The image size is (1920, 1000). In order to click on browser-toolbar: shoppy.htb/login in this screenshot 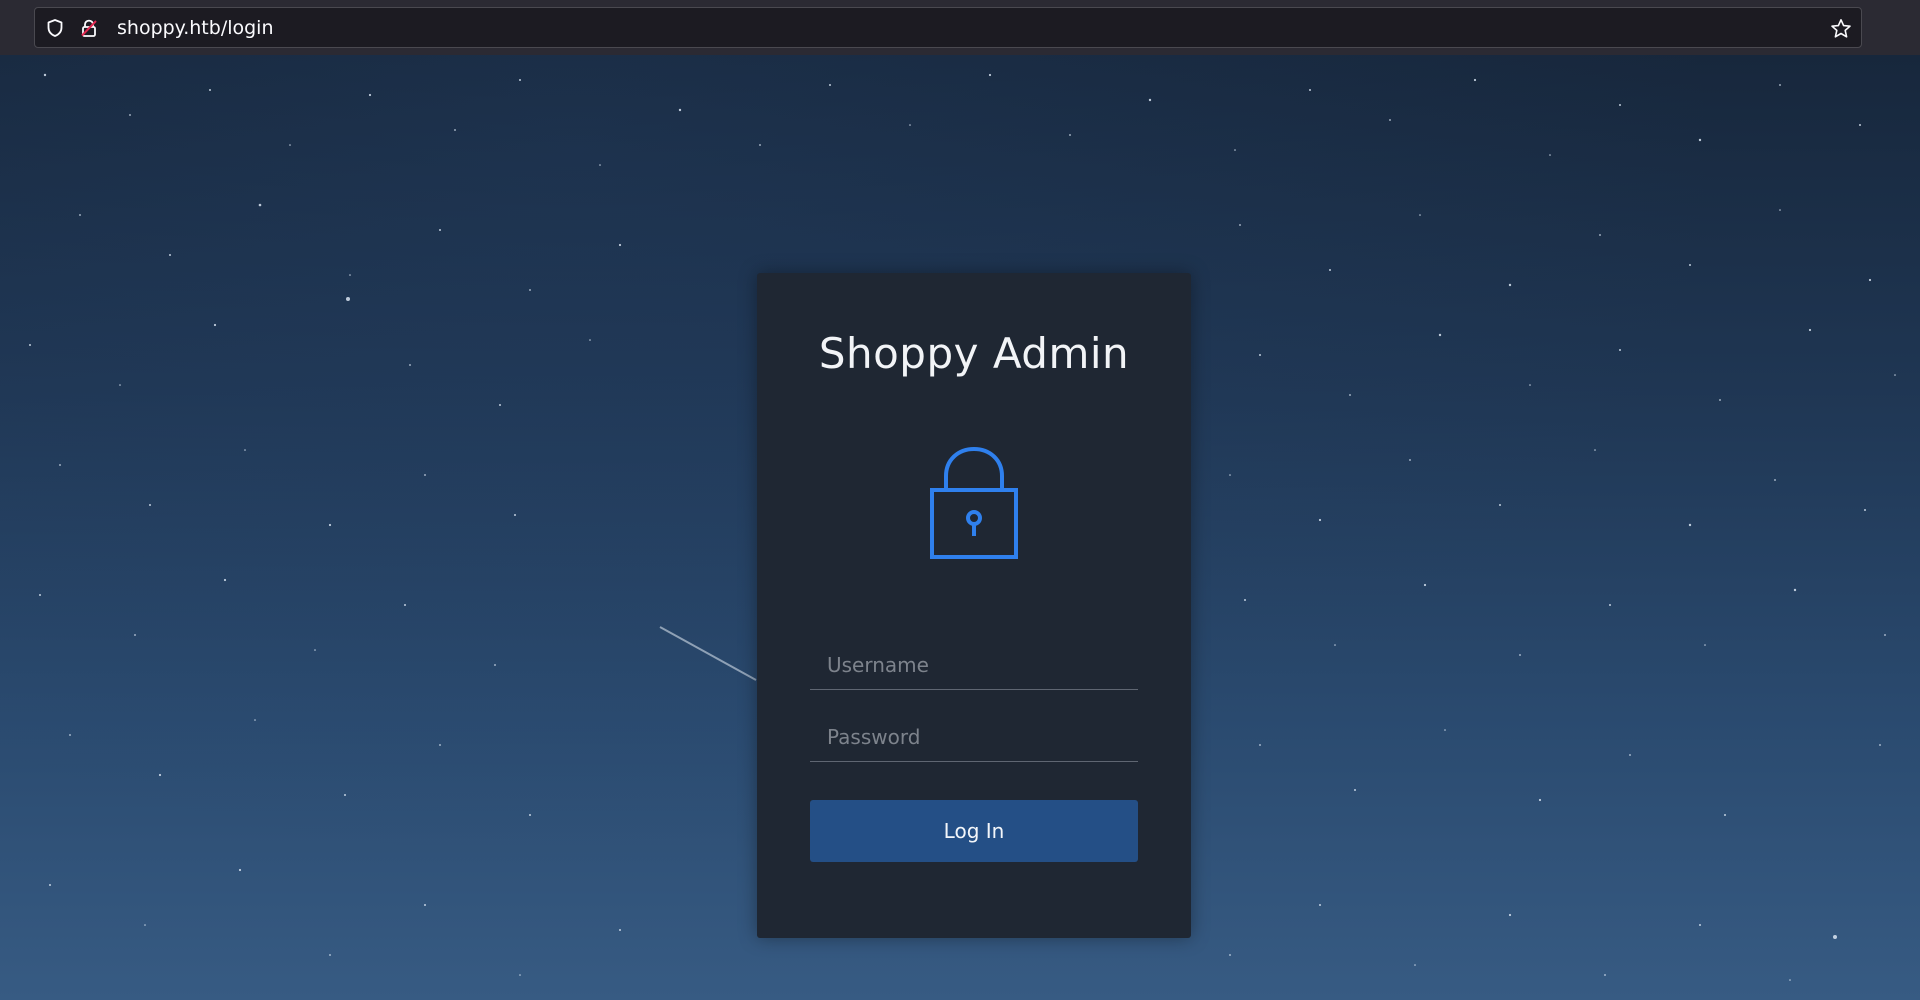, I will do `click(960, 27)`.